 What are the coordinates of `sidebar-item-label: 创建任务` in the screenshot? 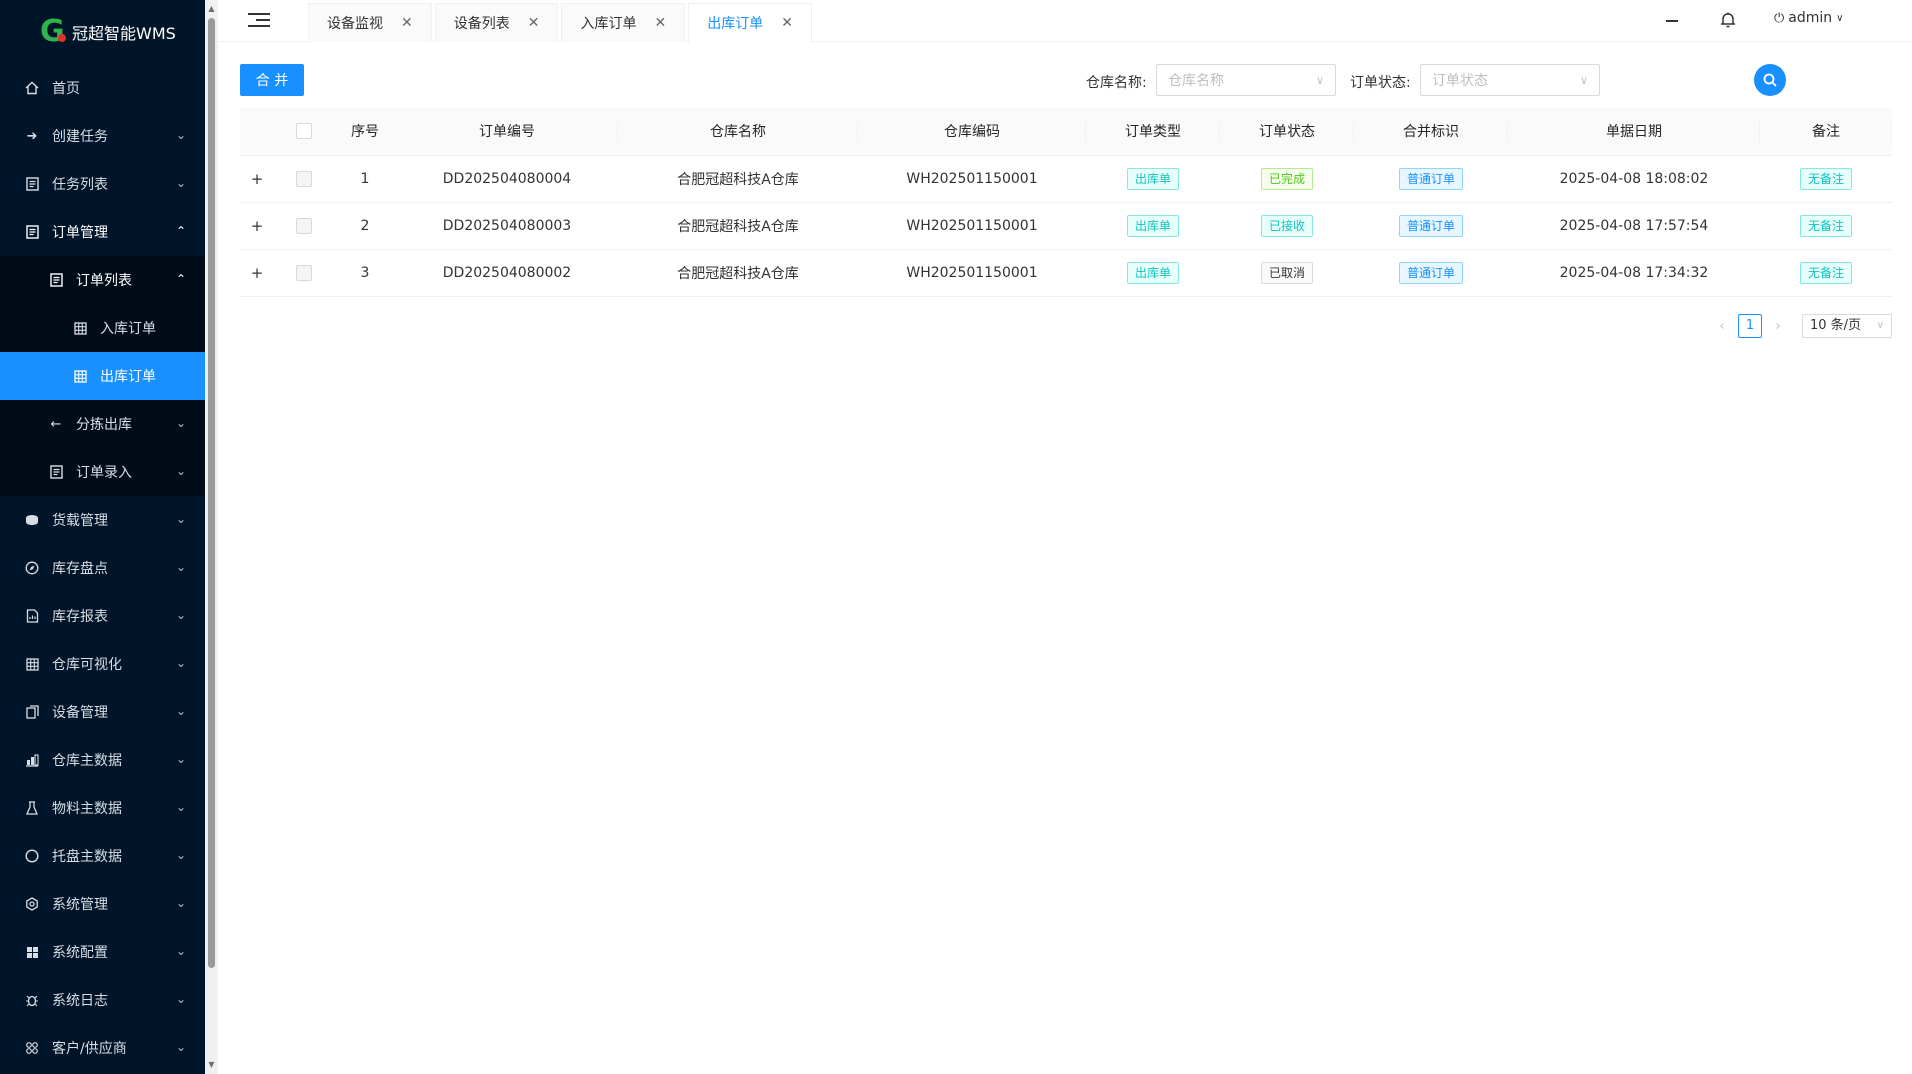 It's located at (80, 137).